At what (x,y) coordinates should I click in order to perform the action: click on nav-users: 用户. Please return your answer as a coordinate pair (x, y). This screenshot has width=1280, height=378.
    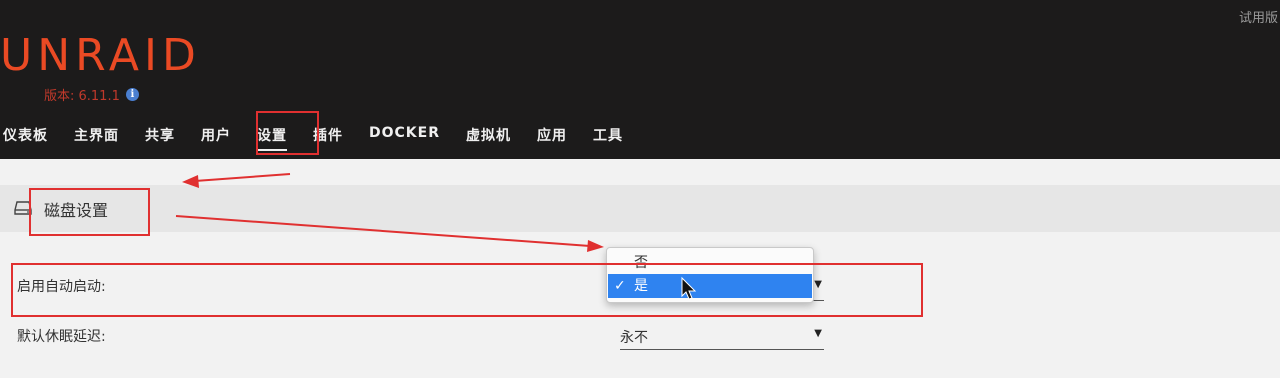
    Looking at the image, I should click on (216, 135).